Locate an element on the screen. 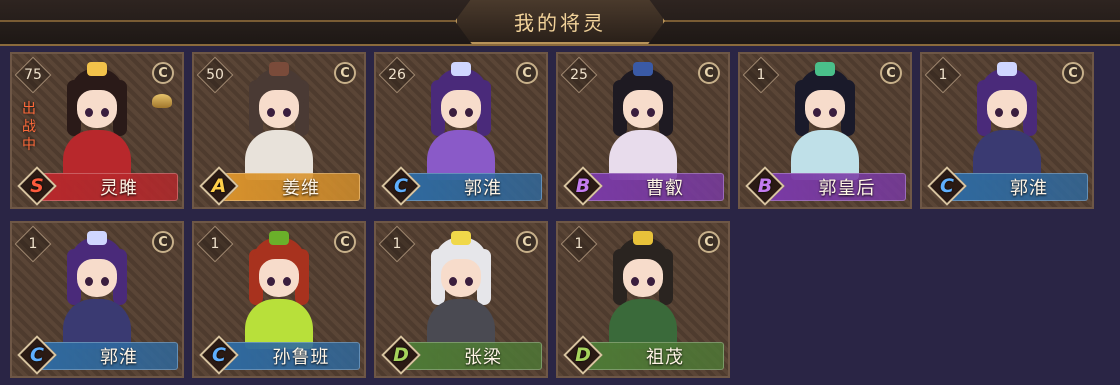 This screenshot has height=385, width=1120. grade-letter: S is located at coordinates (37, 186).